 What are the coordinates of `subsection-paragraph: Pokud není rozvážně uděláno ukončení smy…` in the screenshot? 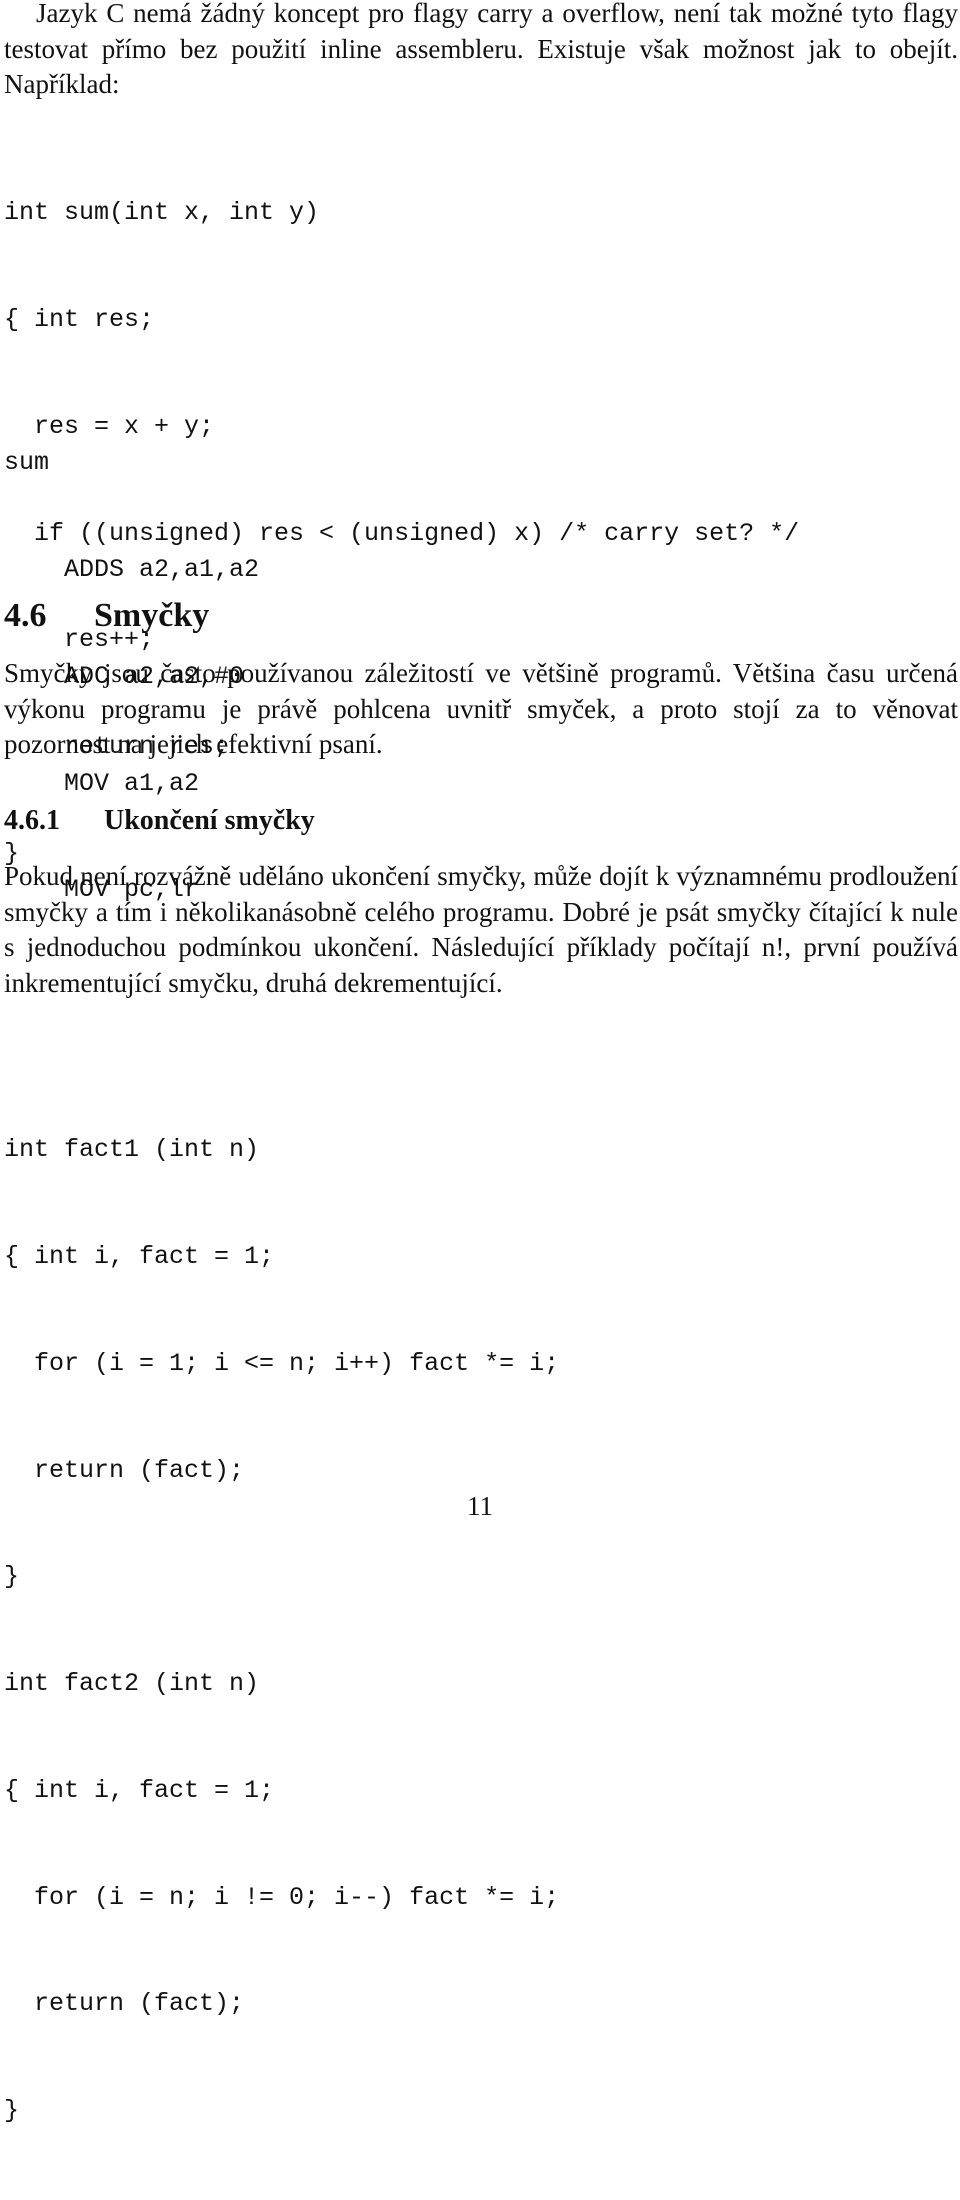 It's located at (481, 929).